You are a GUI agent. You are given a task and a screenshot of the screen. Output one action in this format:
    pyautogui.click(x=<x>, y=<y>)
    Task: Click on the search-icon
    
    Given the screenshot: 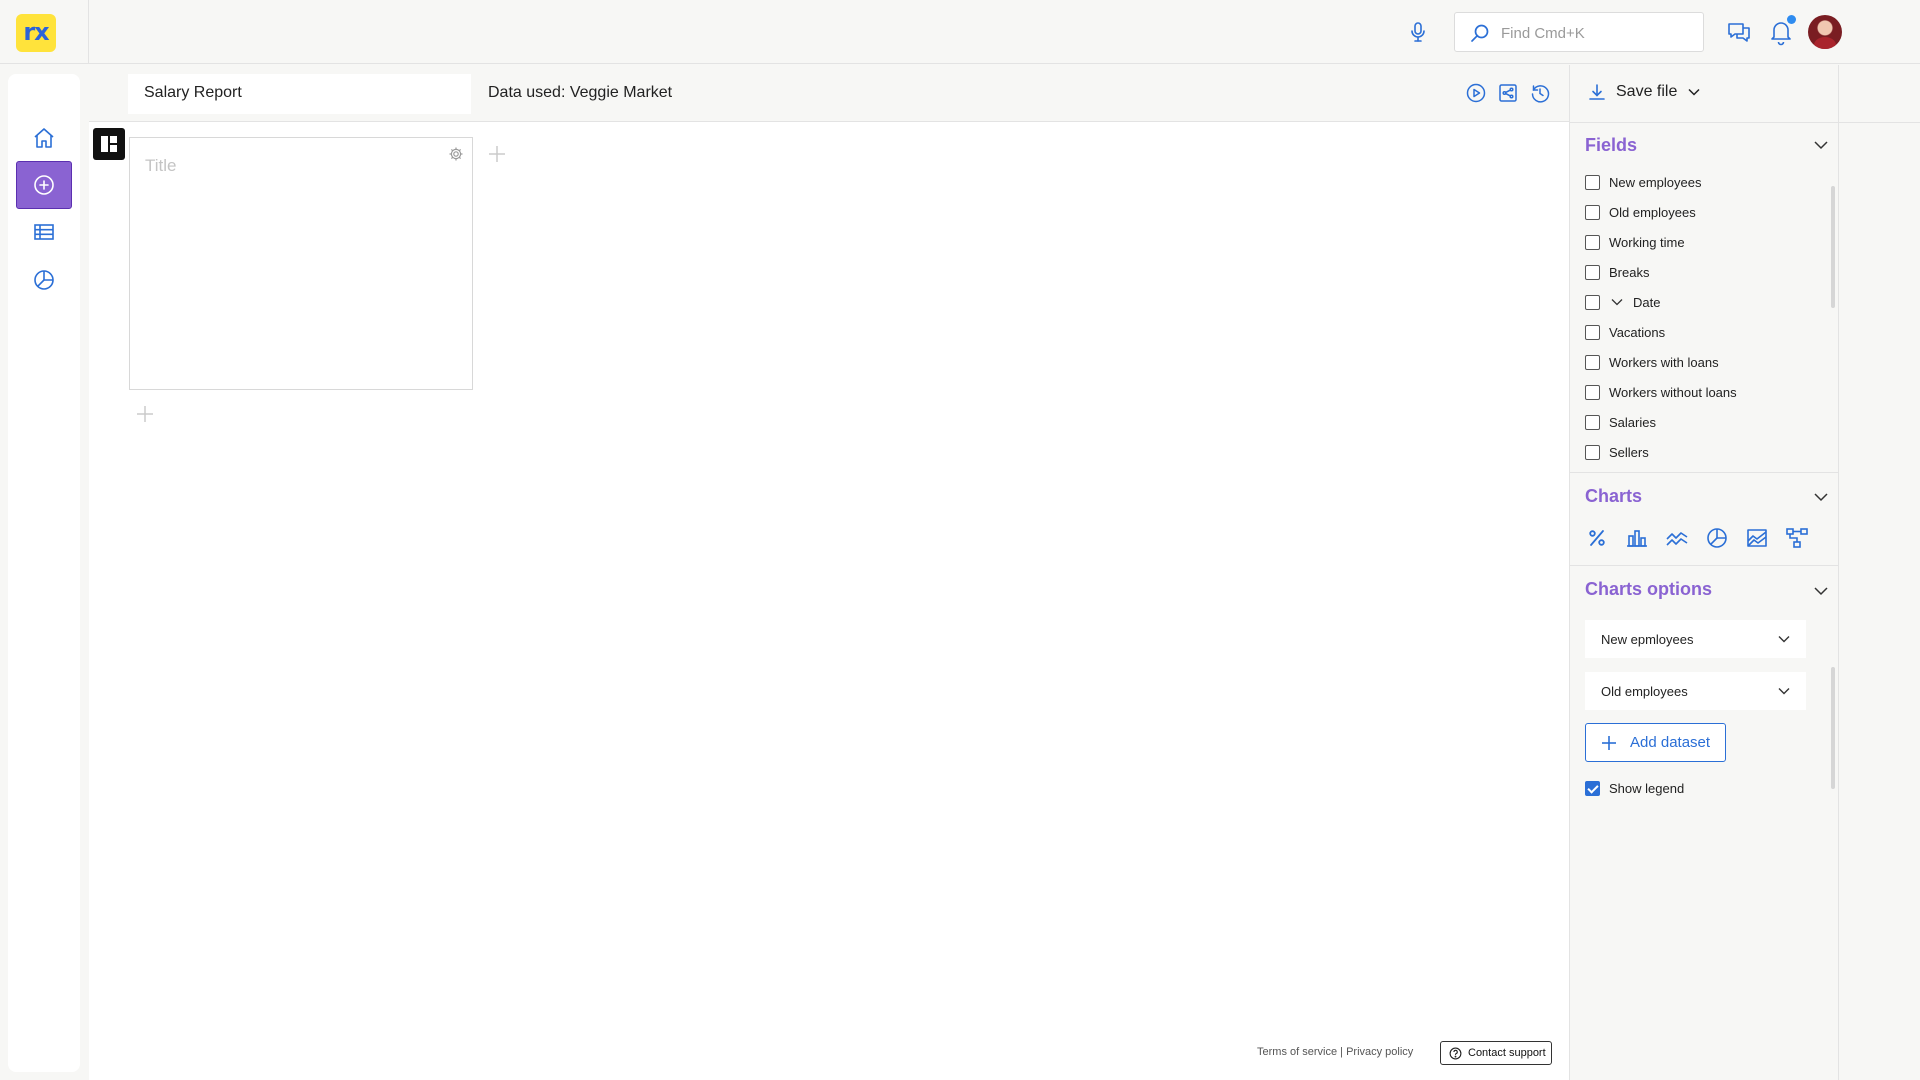 What is the action you would take?
    pyautogui.click(x=1480, y=33)
    